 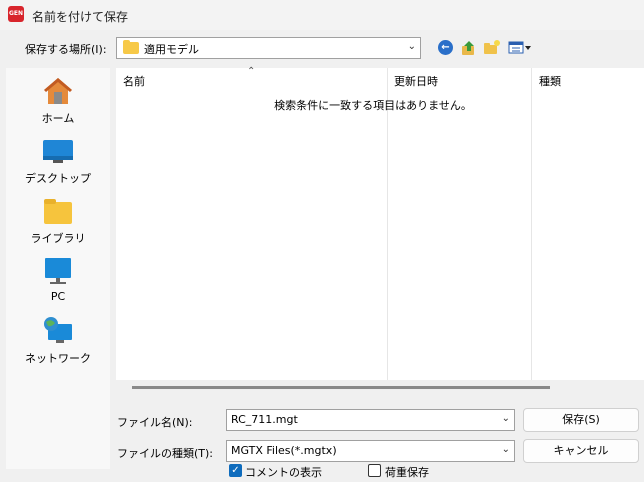 What do you see at coordinates (284, 450) in the screenshot?
I see `filetype-value: MGTX Files(*.mgtx)` at bounding box center [284, 450].